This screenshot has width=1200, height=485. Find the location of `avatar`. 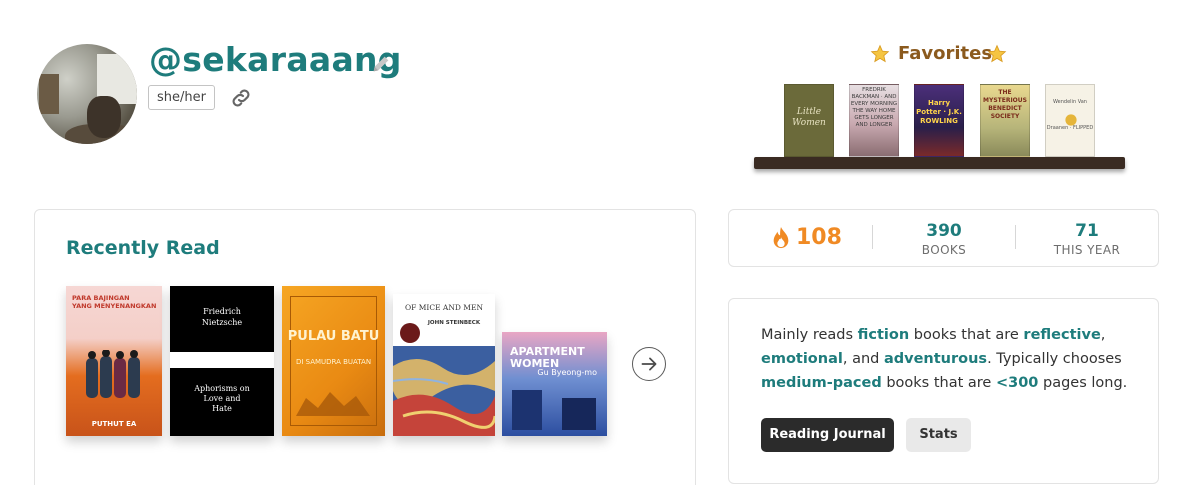

avatar is located at coordinates (87, 94).